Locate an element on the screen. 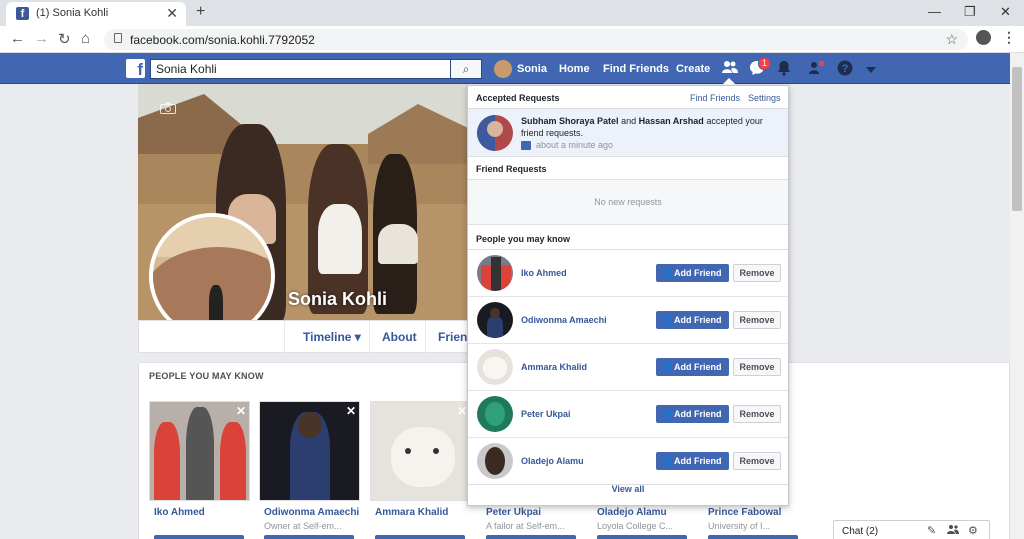 The height and width of the screenshot is (539, 1024). profile-tabs: Timeline ▾ About Friends is located at coordinates (309, 336).